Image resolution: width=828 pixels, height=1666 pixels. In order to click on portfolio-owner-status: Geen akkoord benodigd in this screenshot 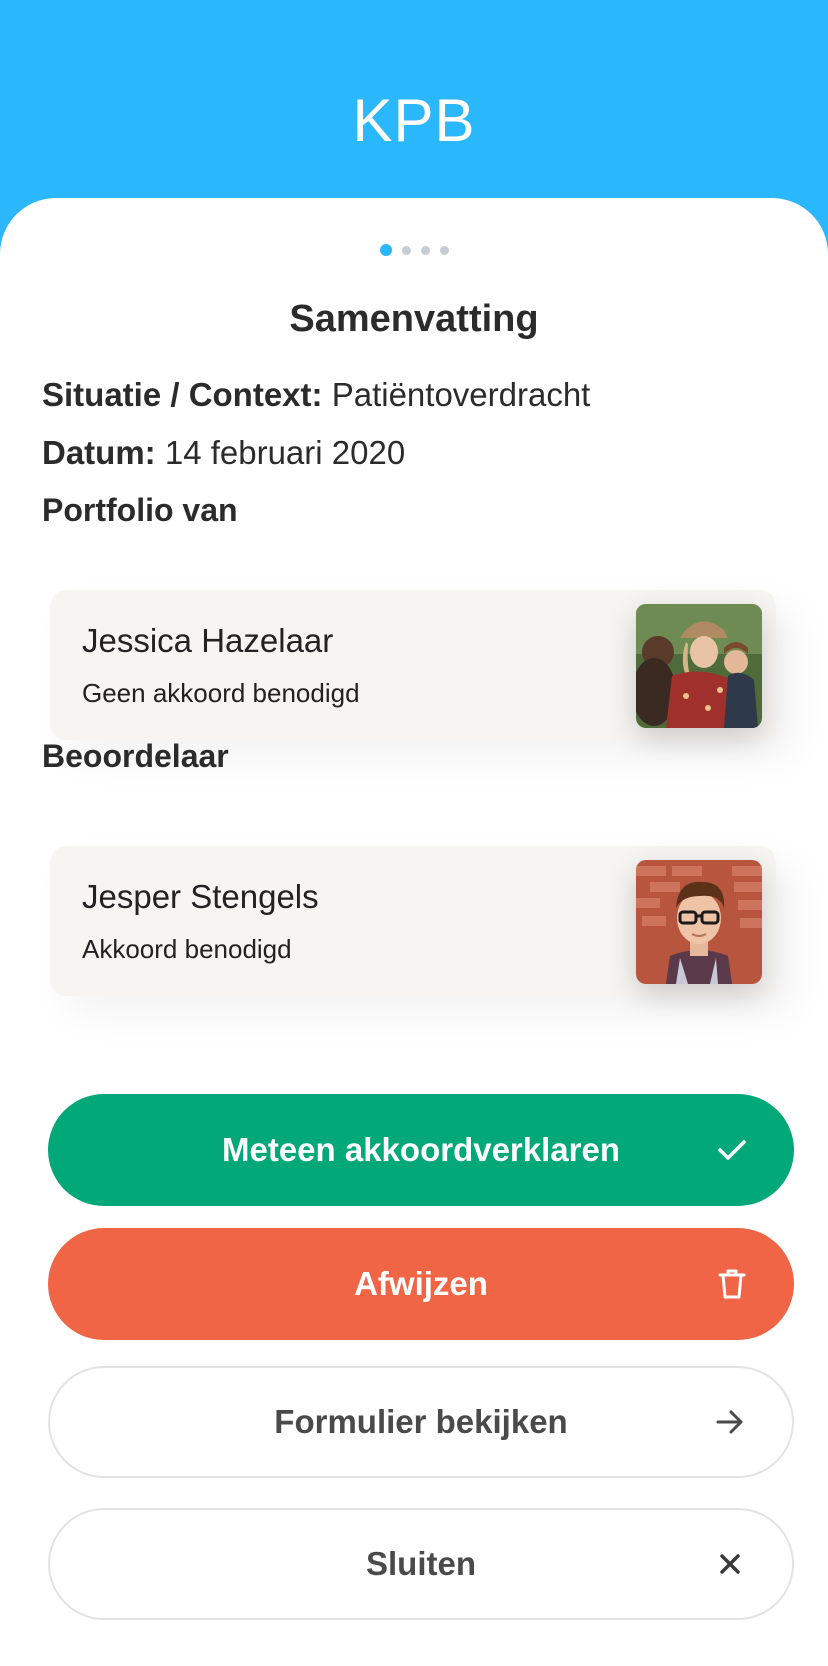, I will do `click(221, 693)`.